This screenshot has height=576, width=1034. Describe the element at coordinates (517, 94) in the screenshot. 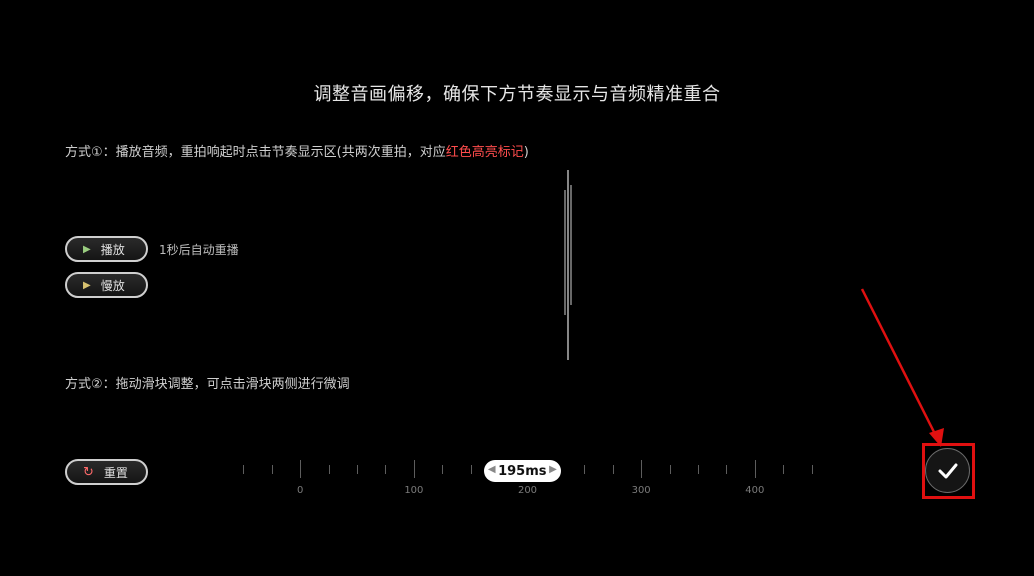

I see `page-title: 调整音画偏移，确保下方节奏显示与音频精准重合` at that location.